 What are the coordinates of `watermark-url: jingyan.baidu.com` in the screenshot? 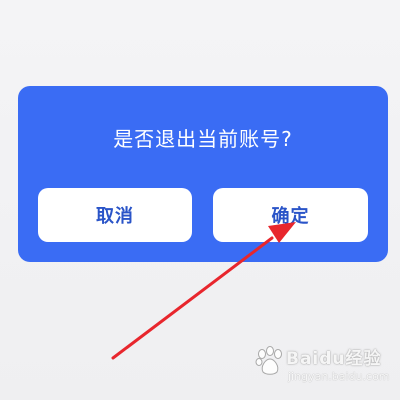 It's located at (339, 376).